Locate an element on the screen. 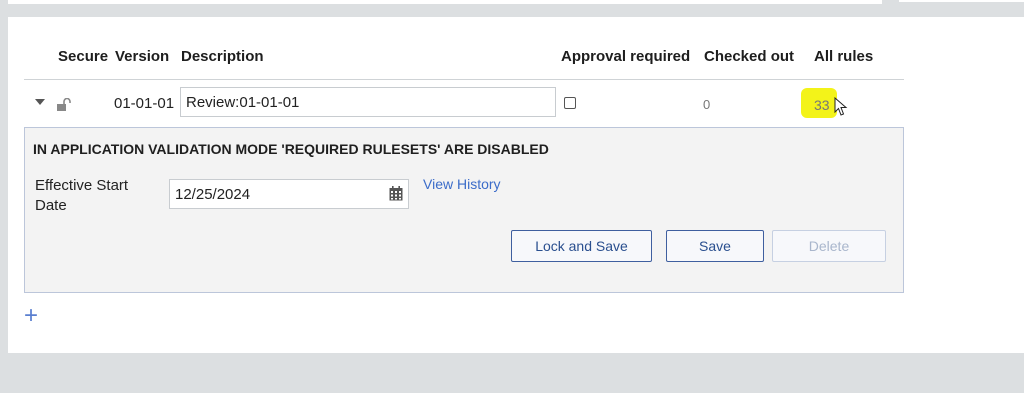 Image resolution: width=1024 pixels, height=393 pixels. add-row-icon: + is located at coordinates (31, 316).